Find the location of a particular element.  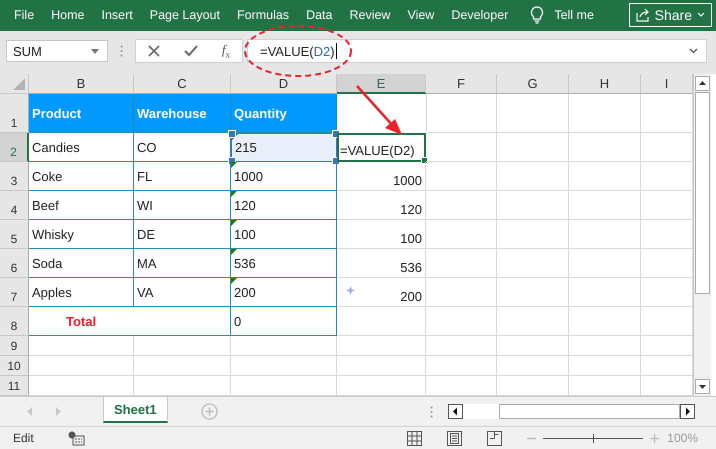

page-break-icon is located at coordinates (494, 438).